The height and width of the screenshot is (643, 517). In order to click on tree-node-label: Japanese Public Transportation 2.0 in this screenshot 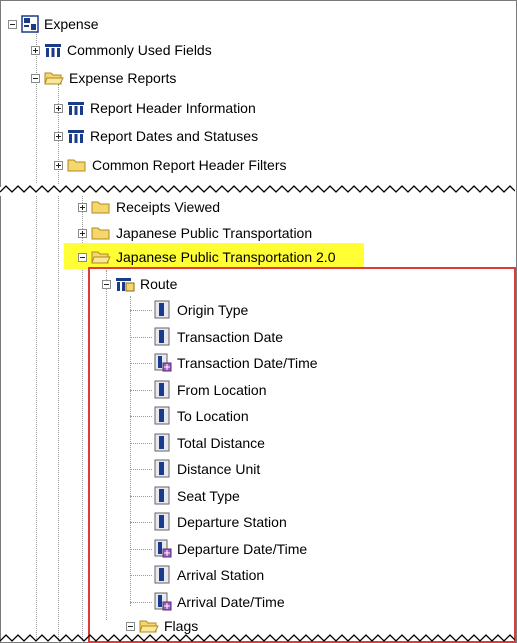, I will do `click(226, 257)`.